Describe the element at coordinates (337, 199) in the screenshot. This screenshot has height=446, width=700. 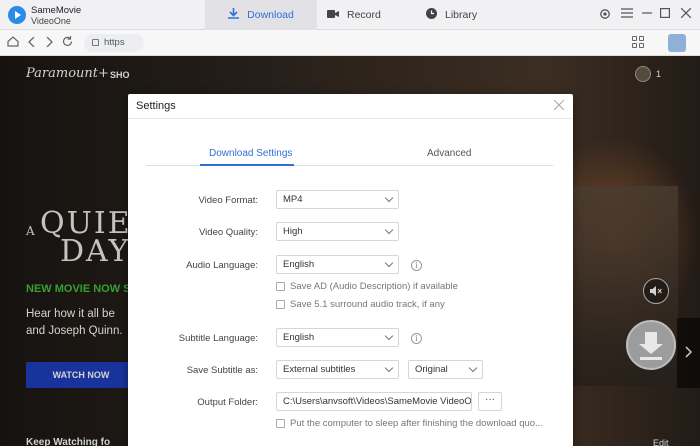
I see `video-format-select: MP4` at that location.